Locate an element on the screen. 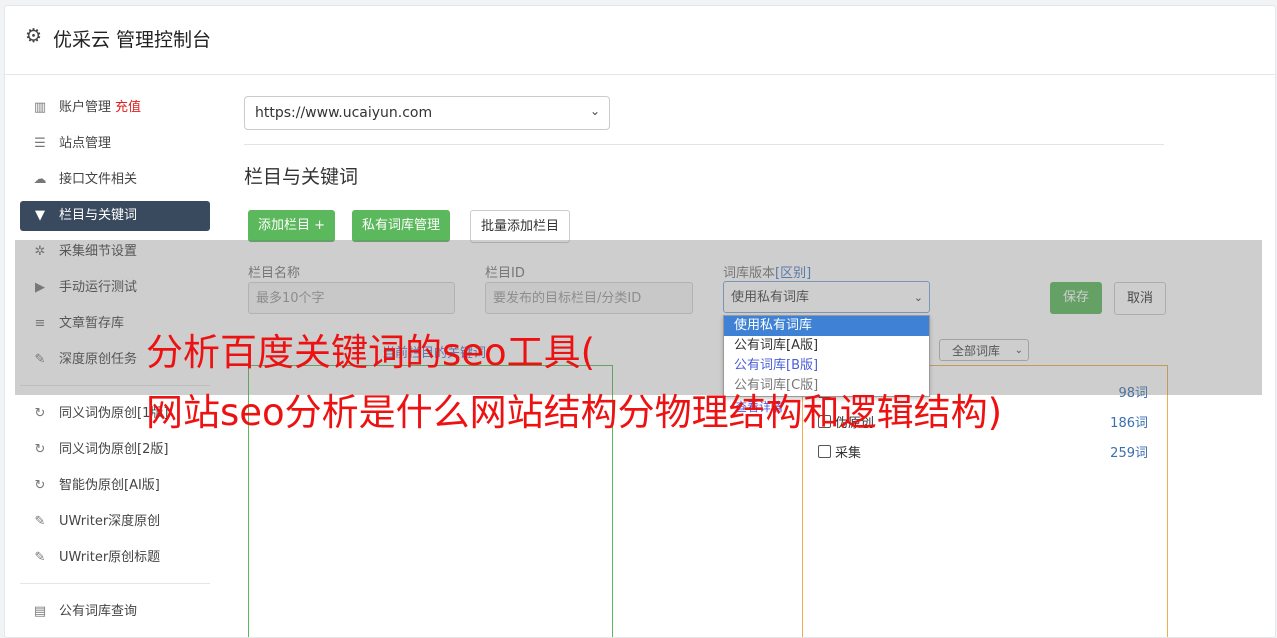 Image resolution: width=1277 pixels, height=638 pixels. sidebar-item-ai-rewrite: ↻ 智能伪原创[AI版] is located at coordinates (115, 486).